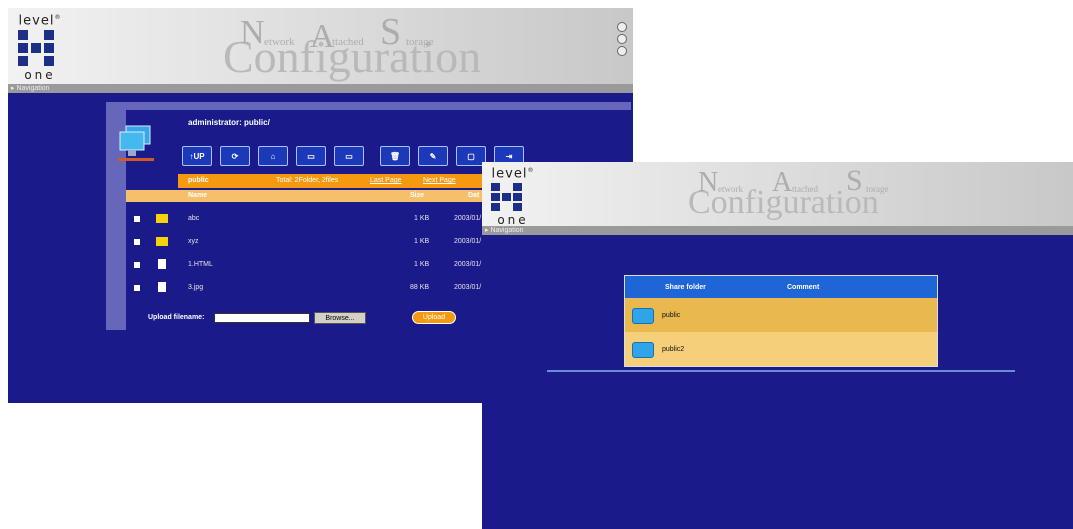 This screenshot has height=529, width=1073. Describe the element at coordinates (622, 40) in the screenshot. I see `window-controls` at that location.